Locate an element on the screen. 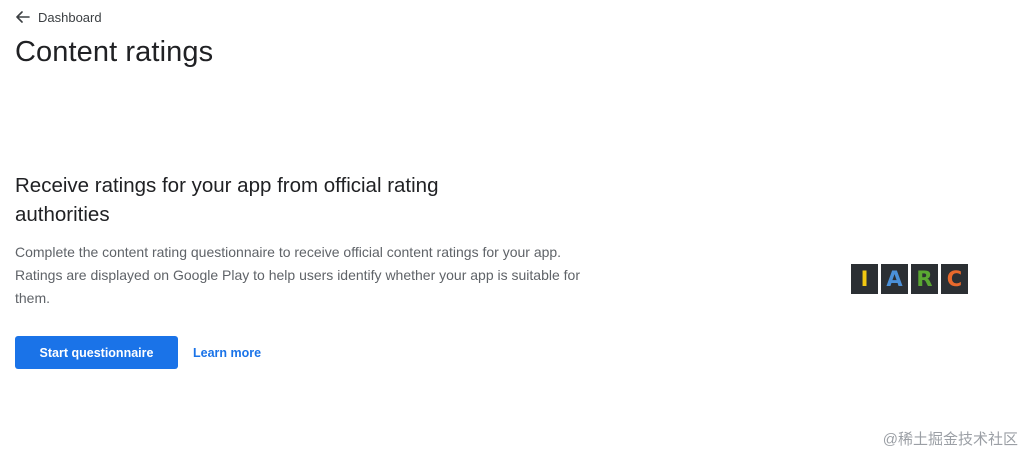 This screenshot has height=457, width=1024. iarc-logo: IARC is located at coordinates (909, 279).